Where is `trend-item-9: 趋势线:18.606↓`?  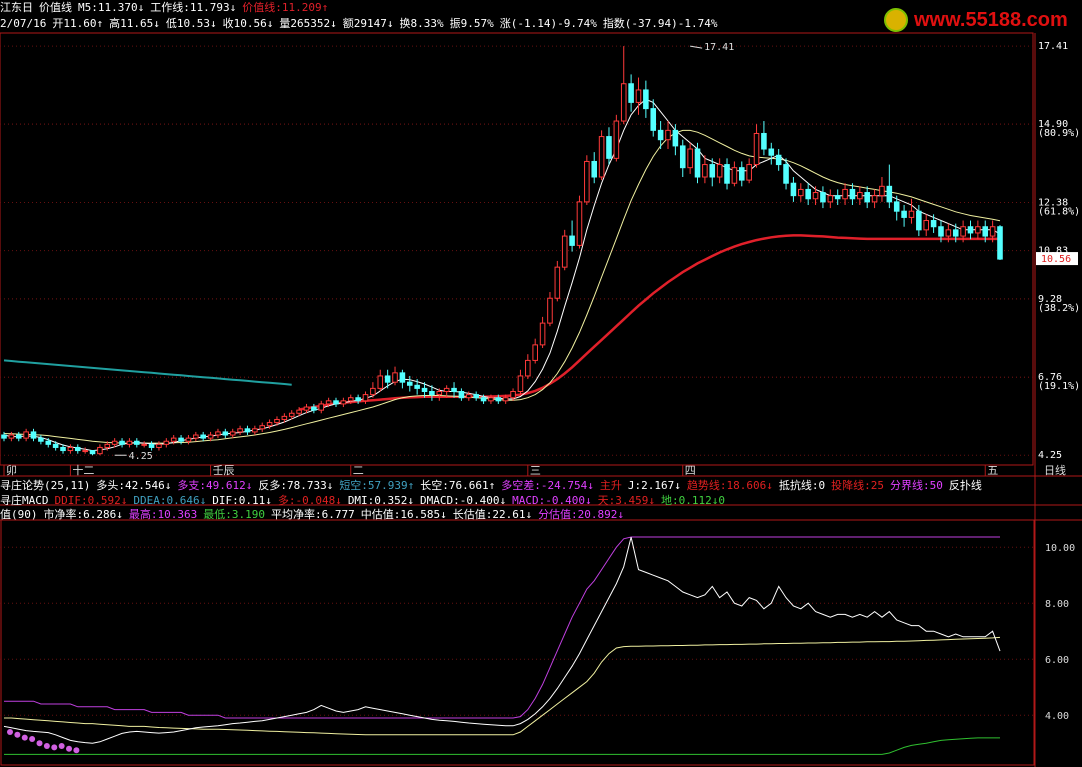
trend-item-9: 趋势线:18.606↓ is located at coordinates (729, 485).